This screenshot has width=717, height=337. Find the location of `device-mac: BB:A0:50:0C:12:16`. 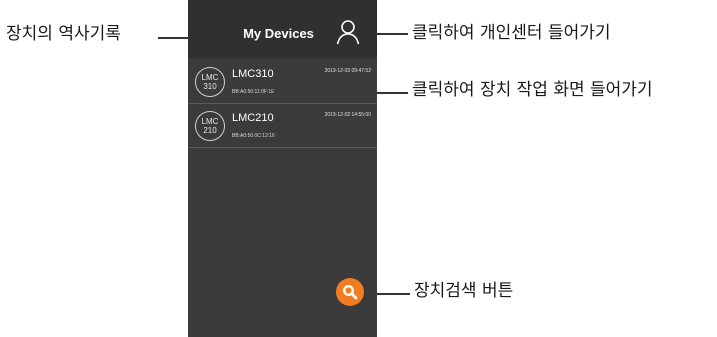

device-mac: BB:A0:50:0C:12:16 is located at coordinates (253, 136).